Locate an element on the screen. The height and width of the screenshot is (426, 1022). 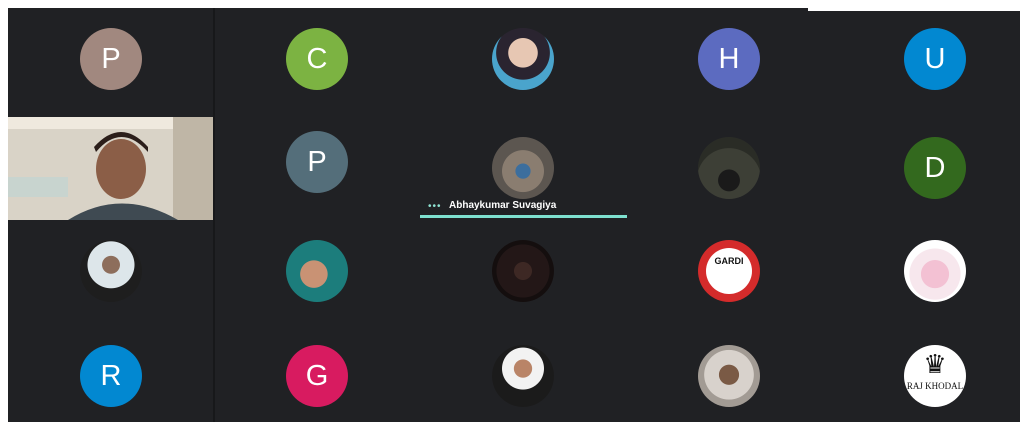
participant-tile: GARDI is located at coordinates (729, 271).